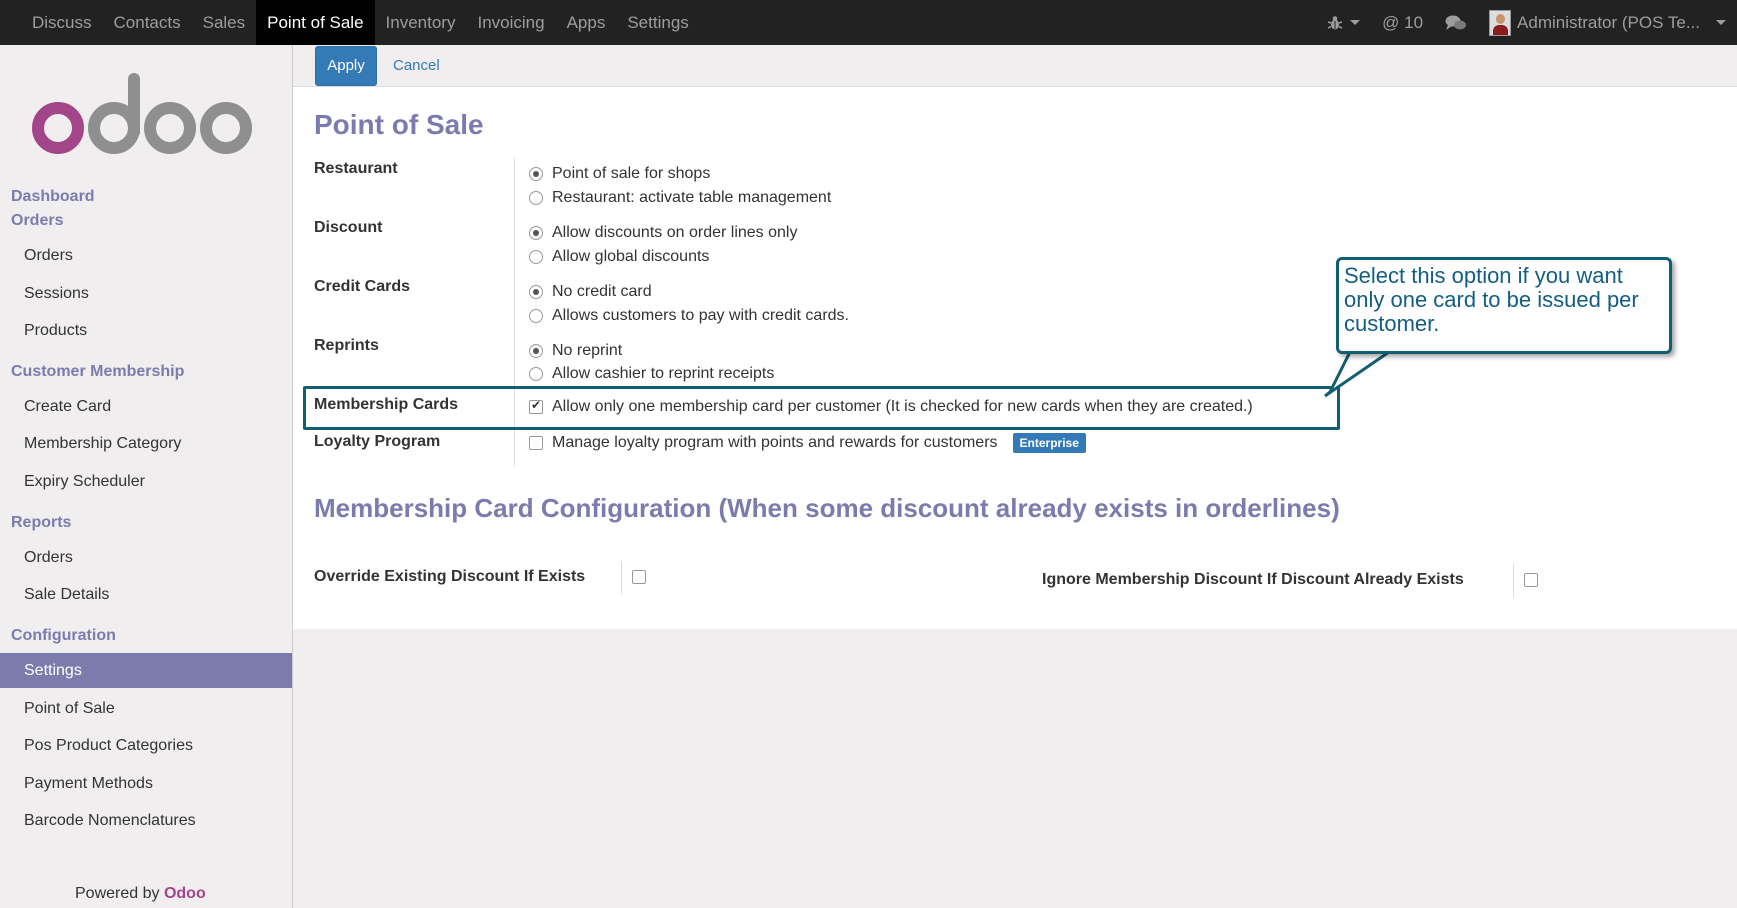  Describe the element at coordinates (346, 345) in the screenshot. I see `reprints-label: Reprints` at that location.